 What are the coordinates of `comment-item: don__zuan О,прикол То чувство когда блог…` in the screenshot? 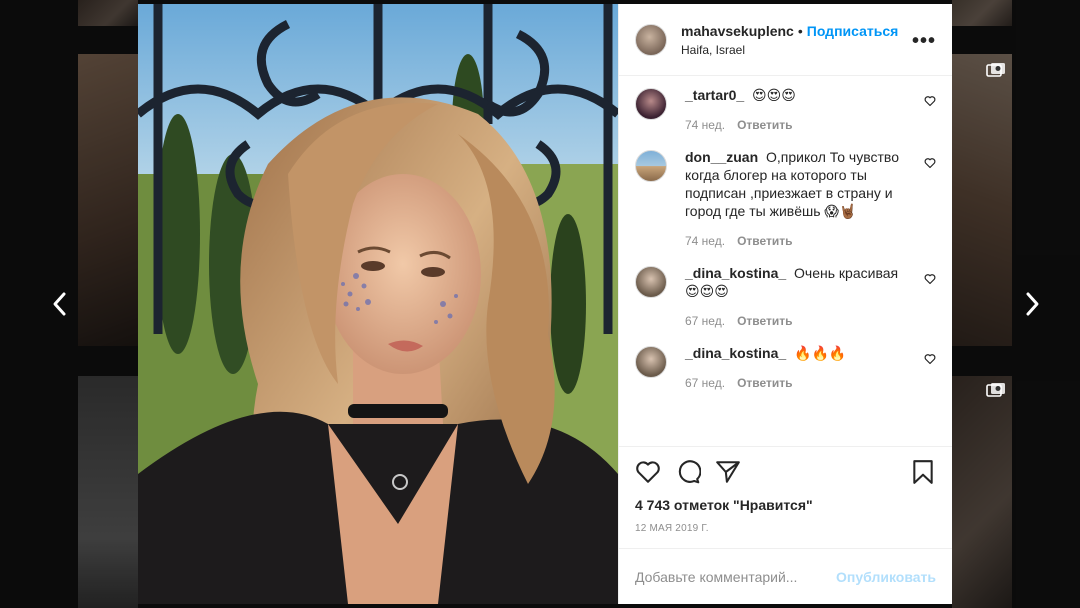 It's located at (785, 199).